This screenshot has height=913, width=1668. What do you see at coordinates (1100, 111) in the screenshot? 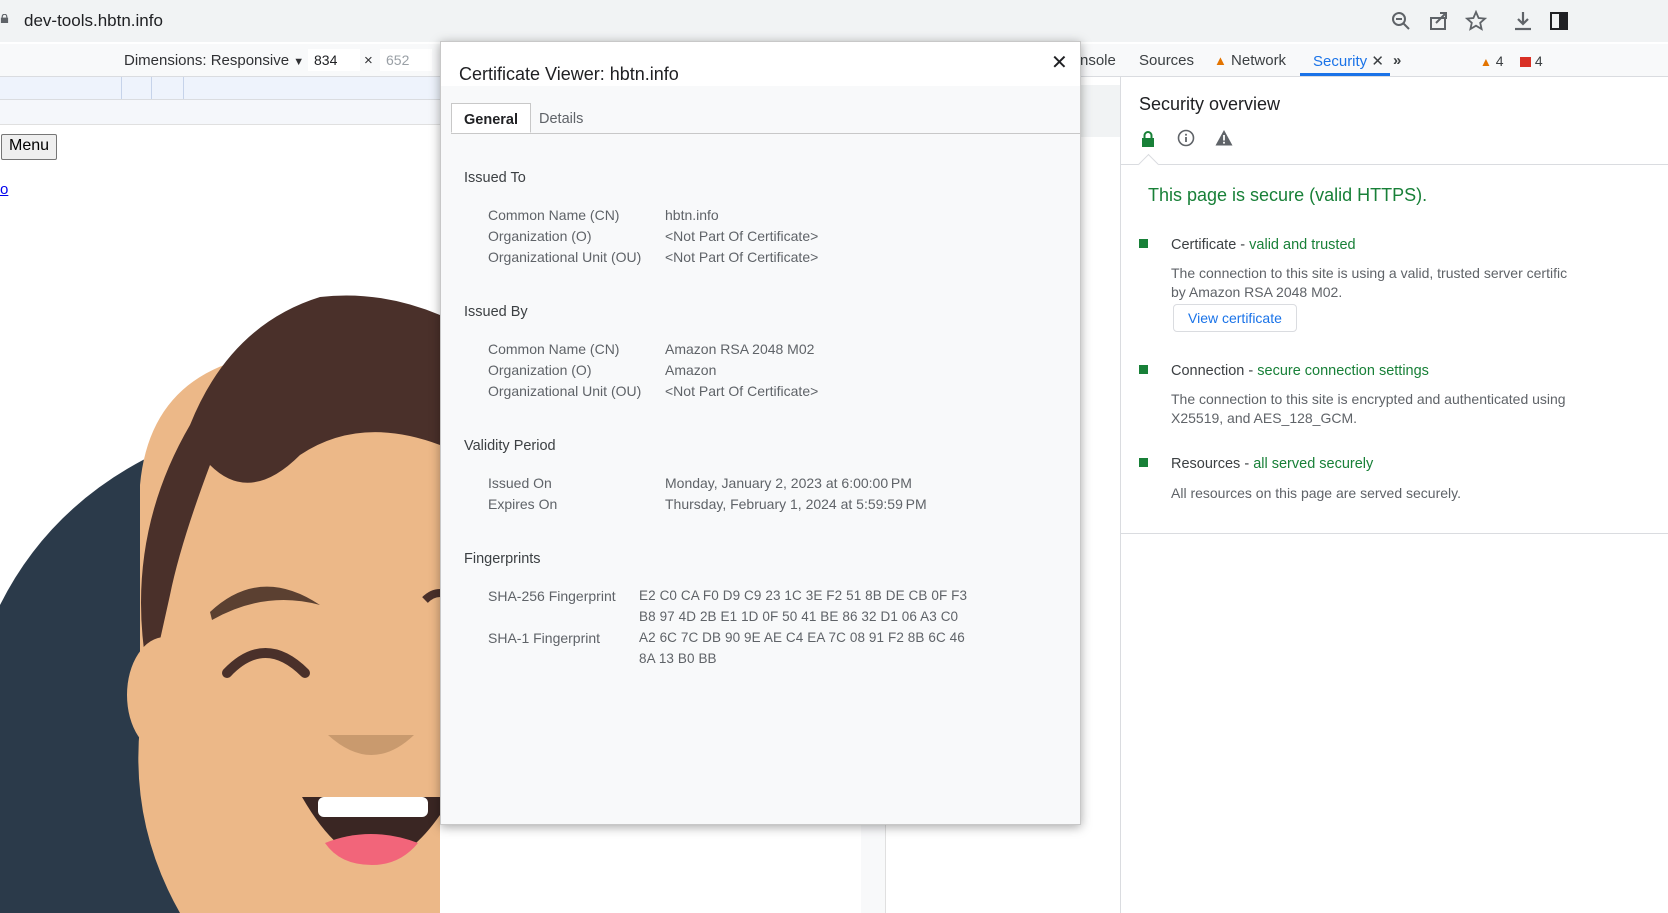
I see `sidebar-selected-item` at bounding box center [1100, 111].